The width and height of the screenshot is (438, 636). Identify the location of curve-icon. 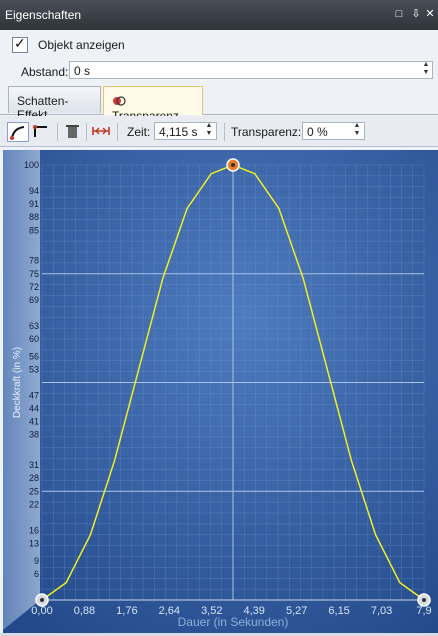
(17, 133).